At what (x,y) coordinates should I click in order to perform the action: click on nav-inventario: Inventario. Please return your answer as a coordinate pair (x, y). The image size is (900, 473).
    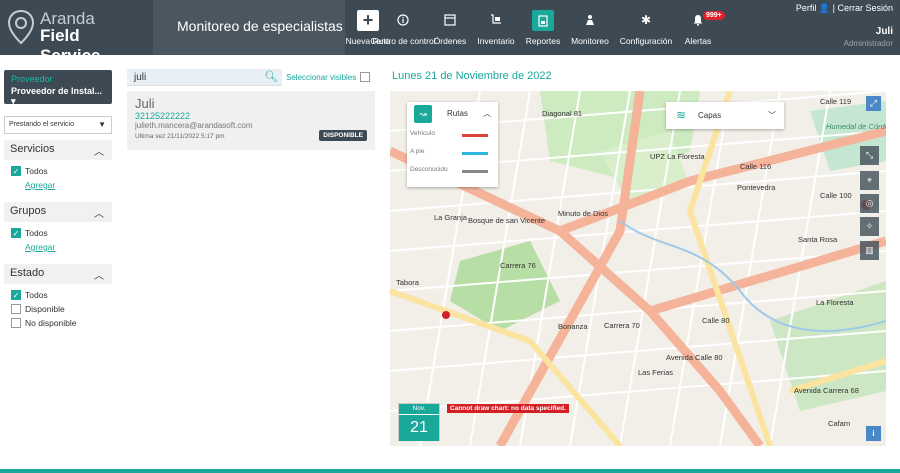
    Looking at the image, I should click on (496, 27).